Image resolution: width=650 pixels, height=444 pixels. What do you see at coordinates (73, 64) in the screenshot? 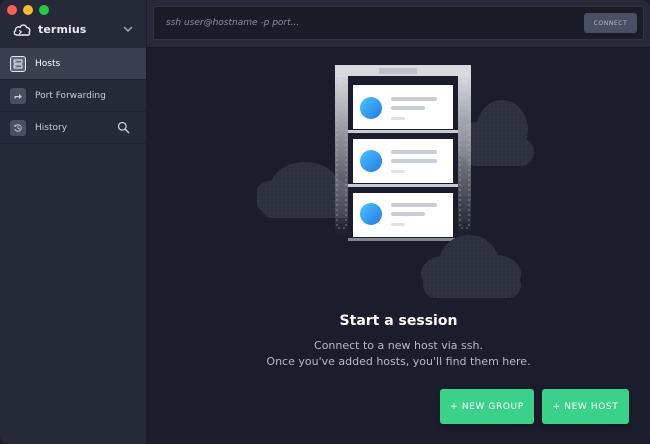
I see `sidebar-item-hosts: Hosts` at bounding box center [73, 64].